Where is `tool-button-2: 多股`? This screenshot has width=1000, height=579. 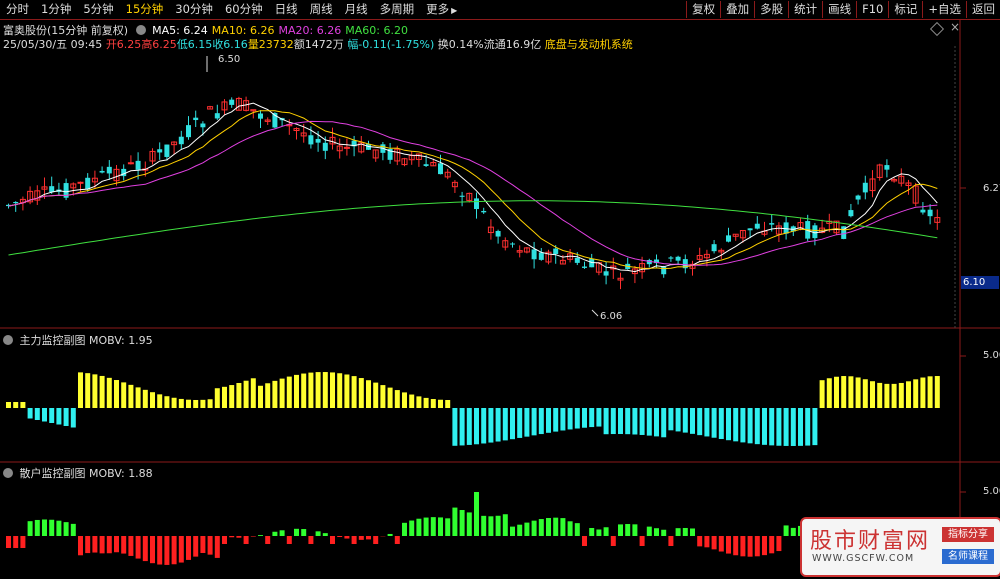 tool-button-2: 多股 is located at coordinates (771, 9).